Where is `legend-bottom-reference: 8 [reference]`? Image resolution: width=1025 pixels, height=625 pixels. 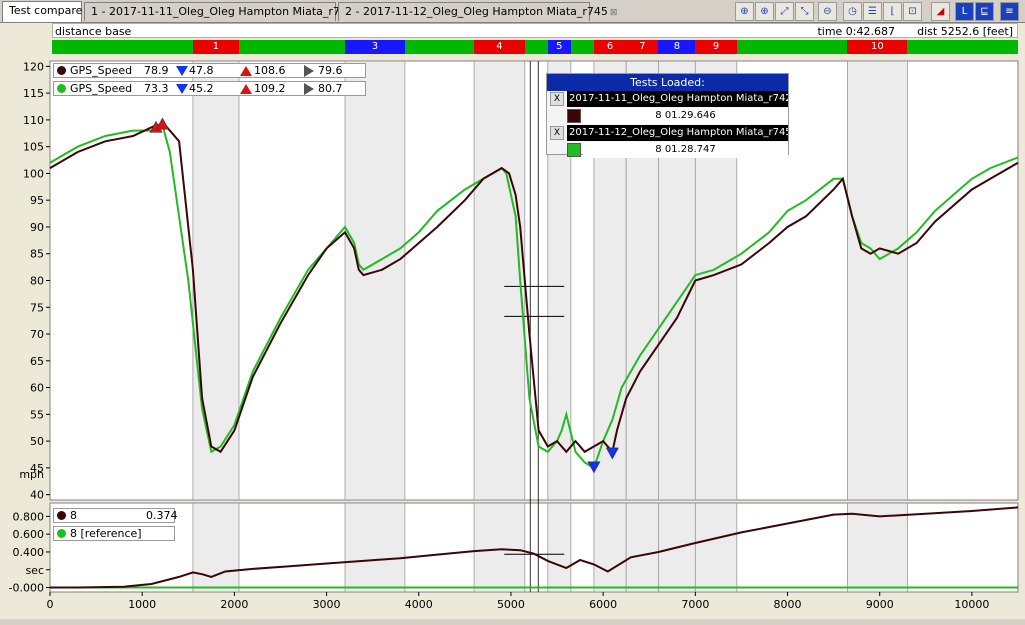
legend-bottom-reference: 8 [reference] is located at coordinates (114, 533).